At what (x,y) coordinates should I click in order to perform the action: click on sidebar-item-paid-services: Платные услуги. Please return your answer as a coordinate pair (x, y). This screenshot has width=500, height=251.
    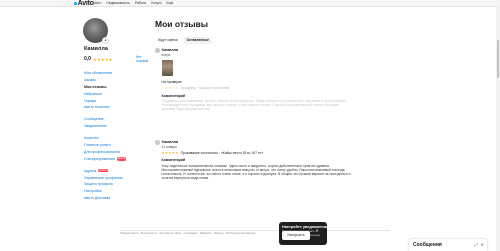
    Looking at the image, I should click on (116, 145).